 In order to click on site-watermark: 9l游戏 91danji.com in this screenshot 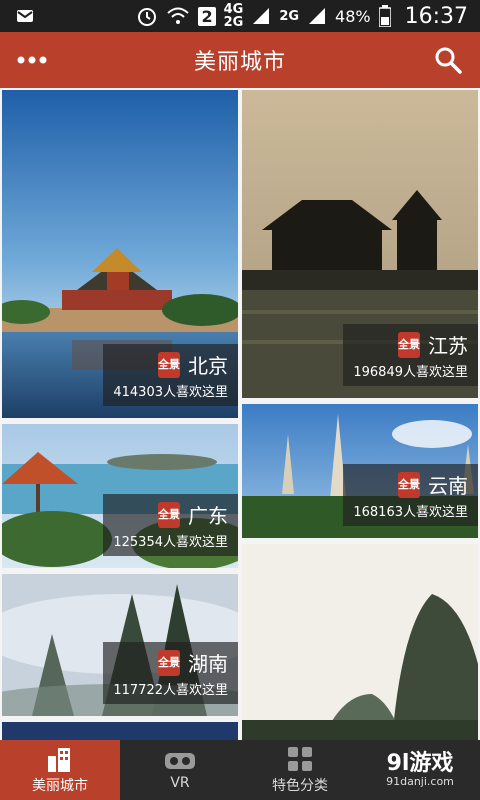, I will do `click(420, 770)`.